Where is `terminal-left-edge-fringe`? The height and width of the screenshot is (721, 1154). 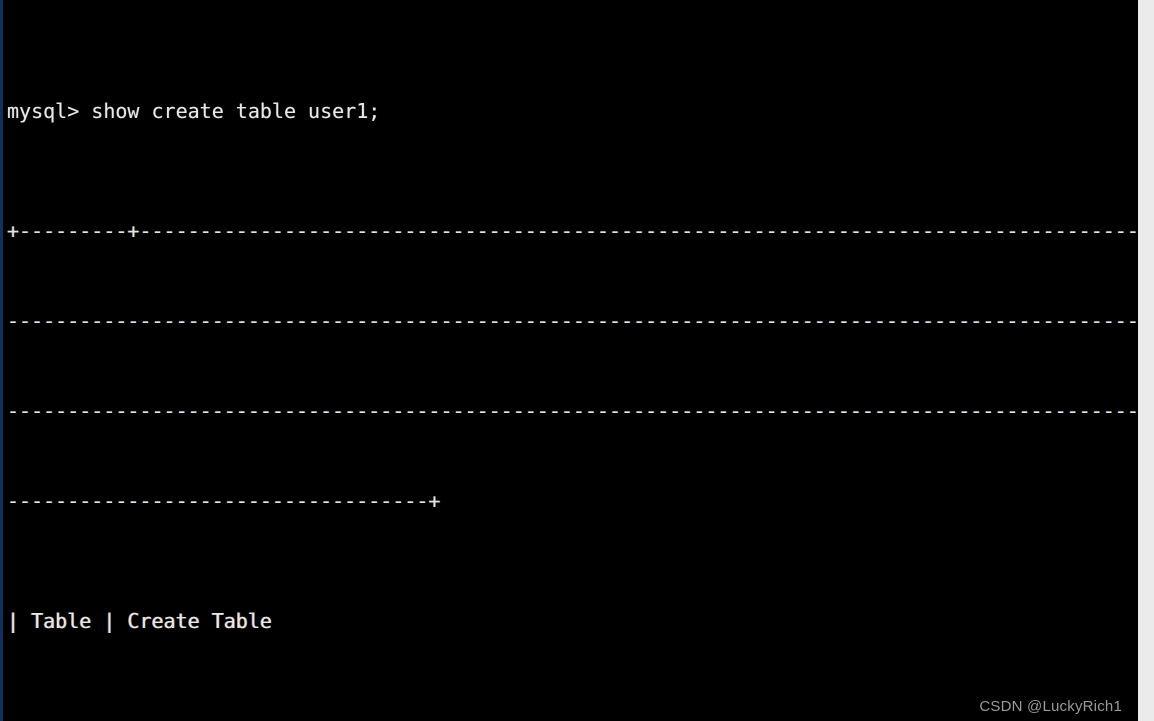
terminal-left-edge-fringe is located at coordinates (1, 360).